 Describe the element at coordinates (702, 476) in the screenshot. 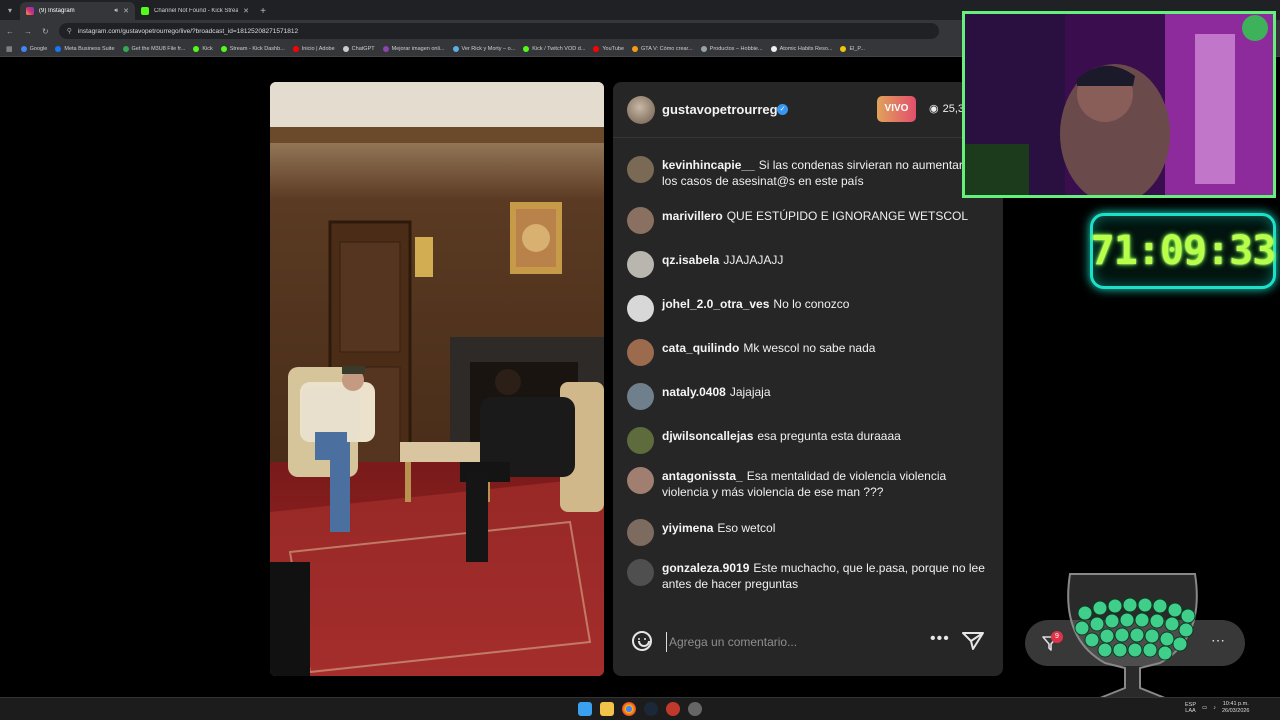

I see `commenter-username: antagonissta_` at that location.